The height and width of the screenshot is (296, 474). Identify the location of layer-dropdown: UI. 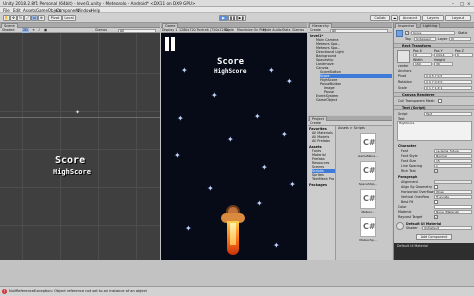
(460, 39).